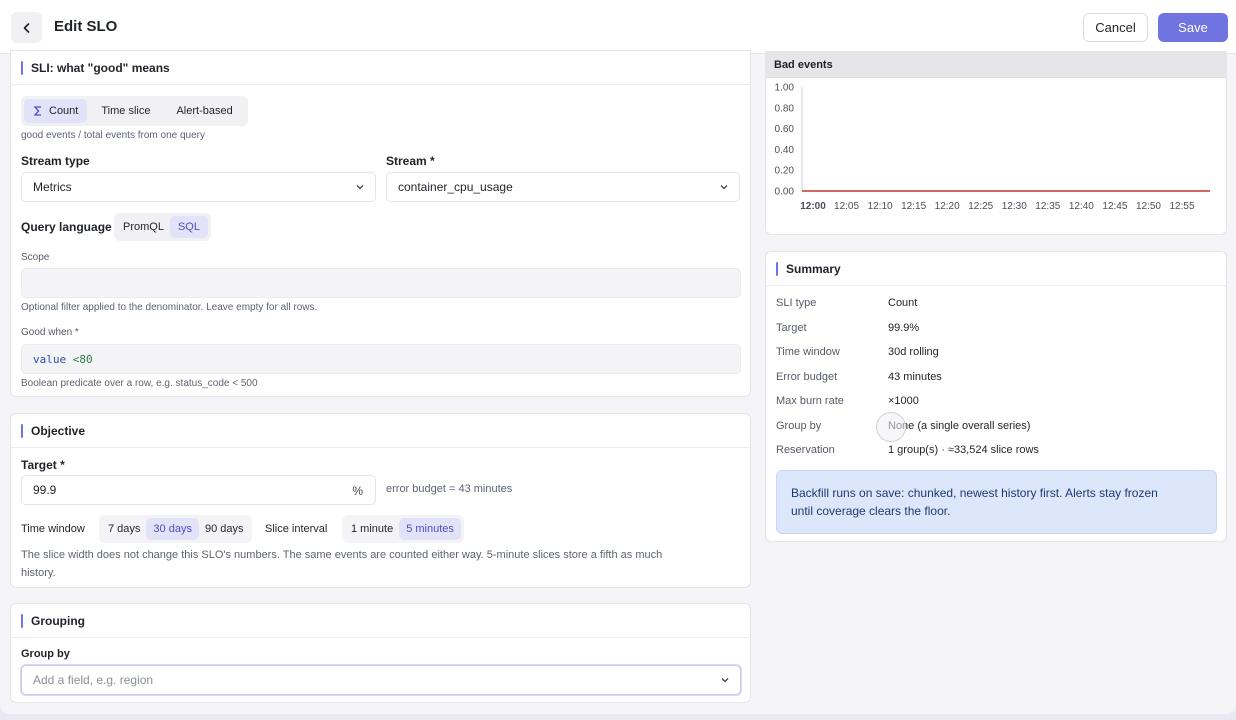 This screenshot has height=720, width=1236. What do you see at coordinates (813, 269) in the screenshot?
I see `summary-section-title: Summary` at bounding box center [813, 269].